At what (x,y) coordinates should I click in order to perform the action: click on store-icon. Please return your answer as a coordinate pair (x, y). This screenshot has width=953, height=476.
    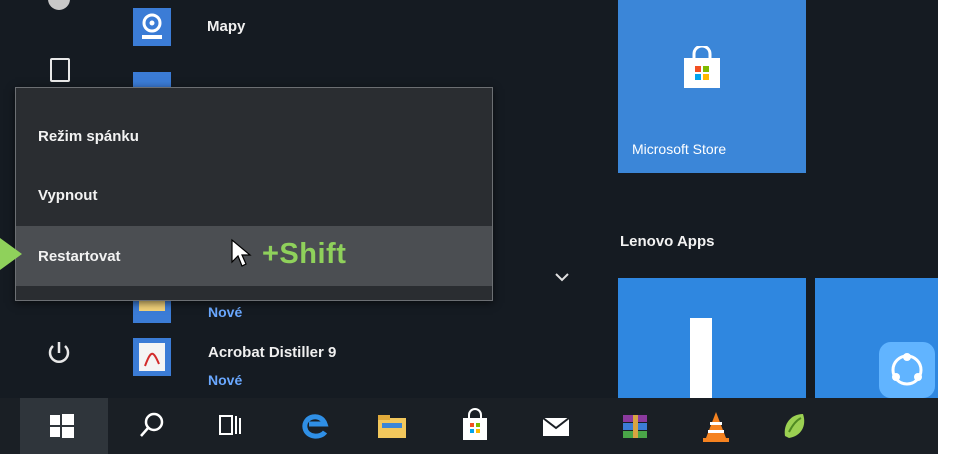
    Looking at the image, I should click on (475, 426).